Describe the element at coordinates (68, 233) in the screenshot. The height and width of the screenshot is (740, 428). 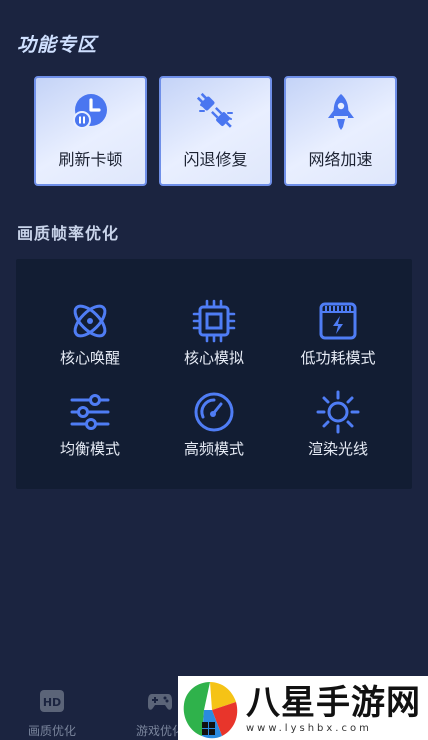
I see `fps-section-title: 画质帧率优化` at that location.